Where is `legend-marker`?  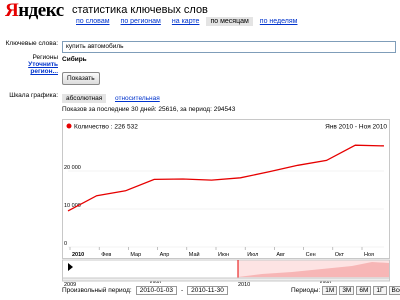 legend-marker is located at coordinates (69, 126).